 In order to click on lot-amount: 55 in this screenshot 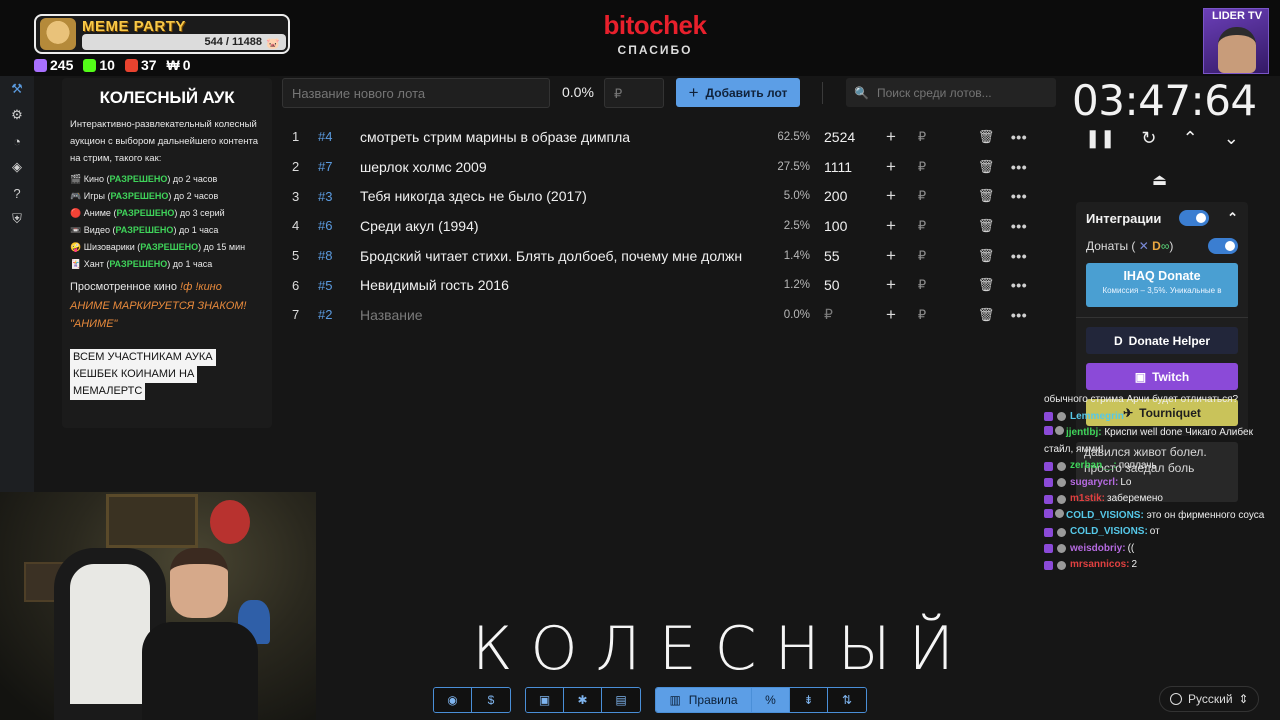, I will do `click(842, 256)`.